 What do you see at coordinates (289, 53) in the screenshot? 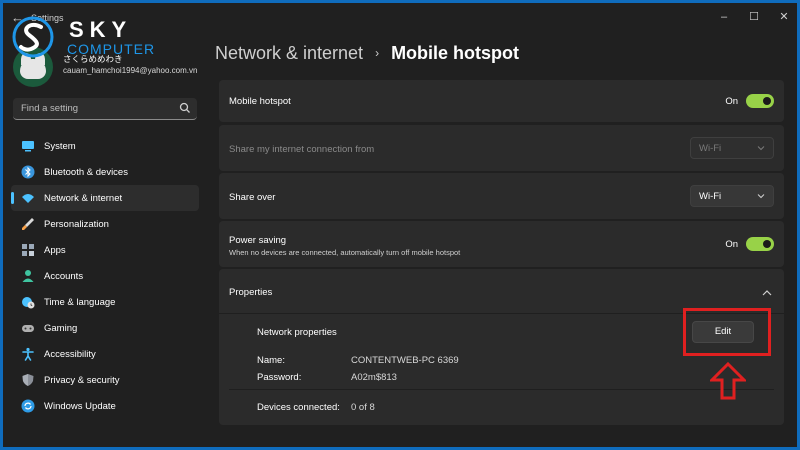
I see `breadcrumb-parent: Network & internet` at bounding box center [289, 53].